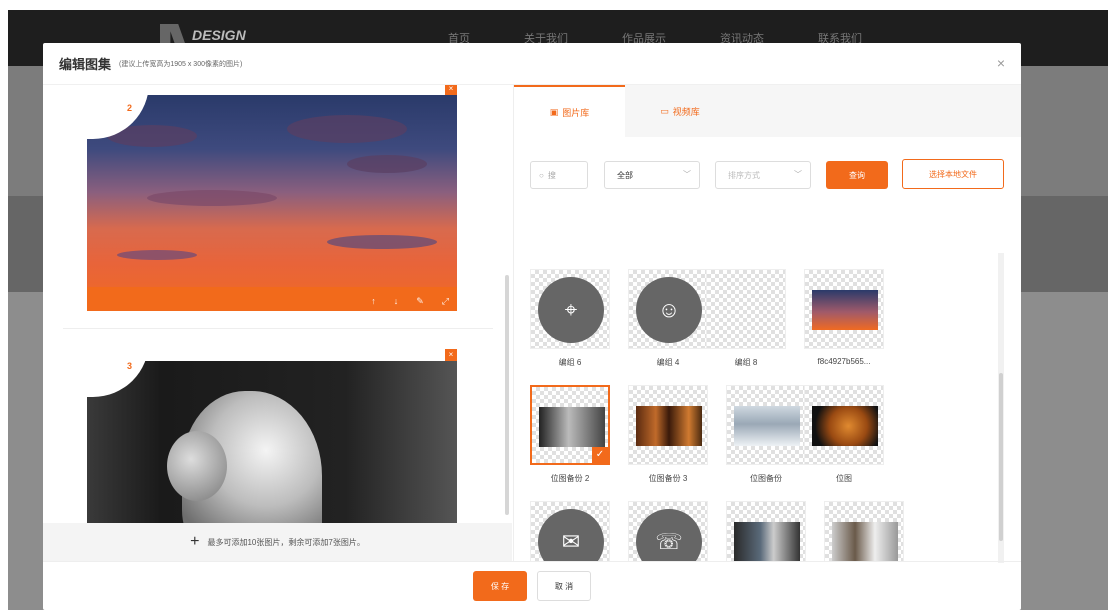 The image size is (1108, 610). I want to click on library-item: ⌖ 编组 6, so click(570, 319).